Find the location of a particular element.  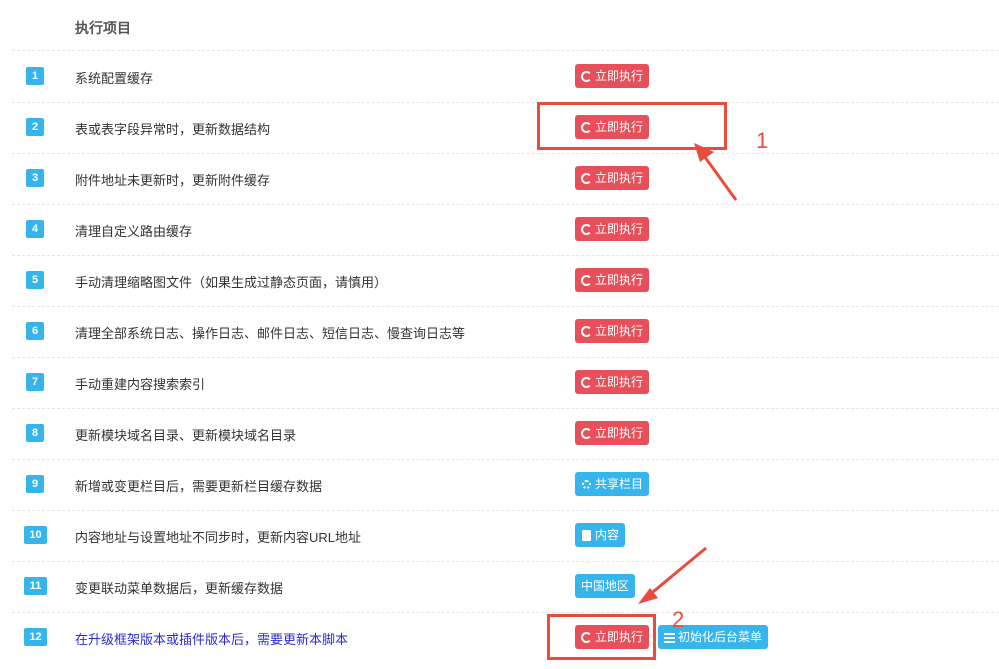

annotation-arrows is located at coordinates (688, 373).